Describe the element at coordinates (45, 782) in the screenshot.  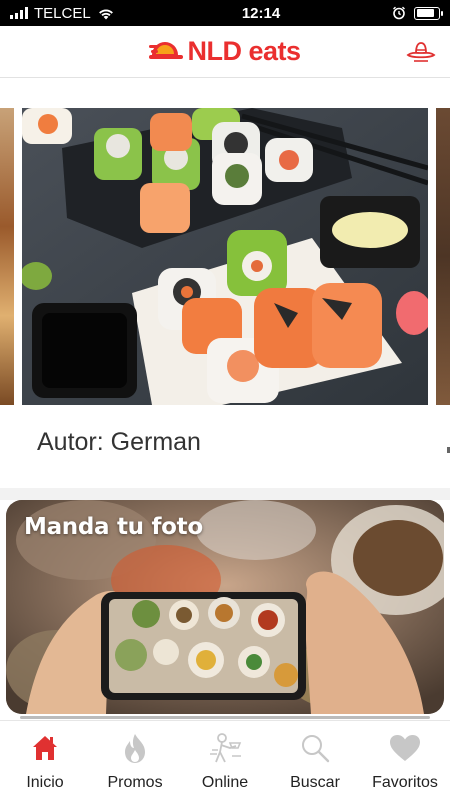
I see `nav-label: Inicio` at that location.